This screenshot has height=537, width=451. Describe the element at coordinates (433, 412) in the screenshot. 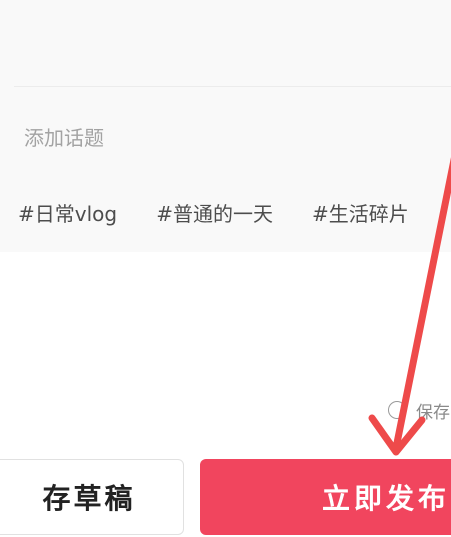

I see `save-option-label: 保存` at that location.